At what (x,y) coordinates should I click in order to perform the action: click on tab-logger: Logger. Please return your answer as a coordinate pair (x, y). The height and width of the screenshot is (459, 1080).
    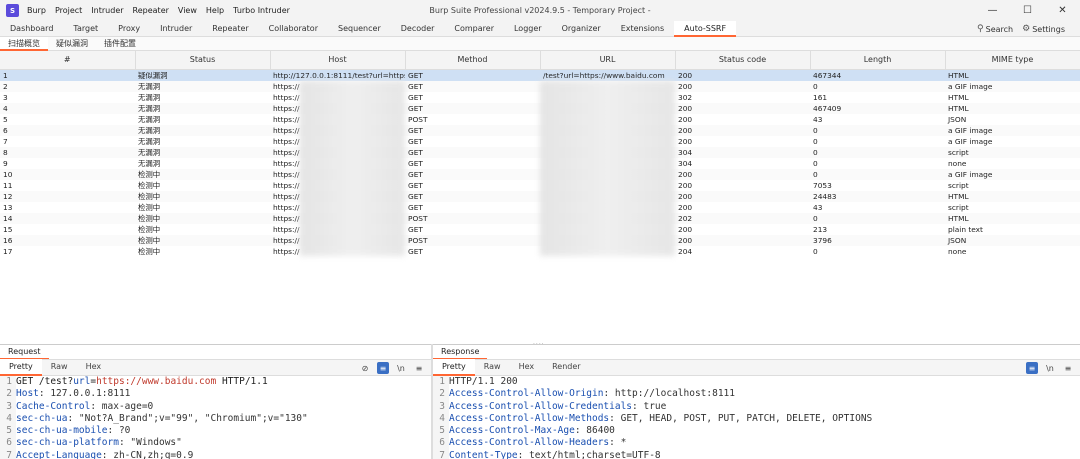
    Looking at the image, I should click on (528, 29).